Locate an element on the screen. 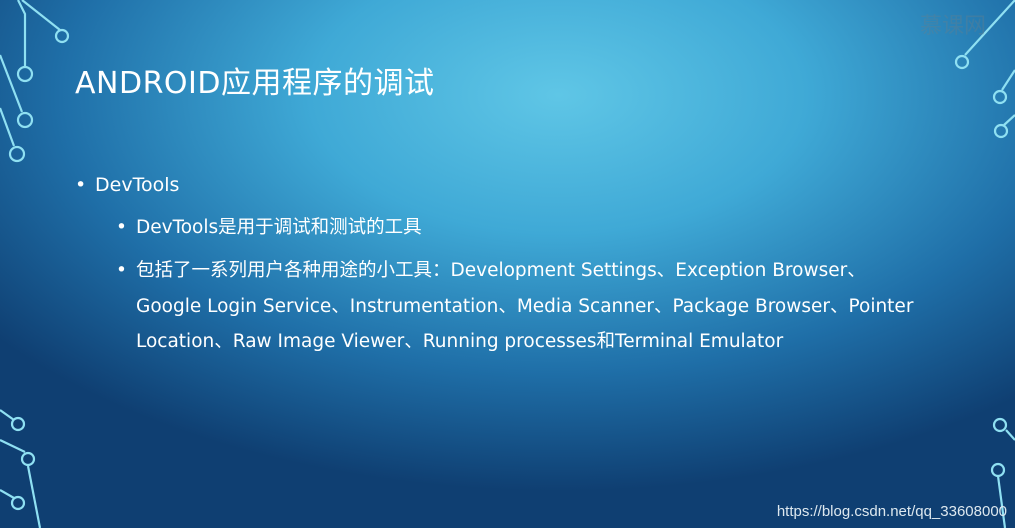  watermark: https://blog.csdn.net/qq_33608000 is located at coordinates (891, 511).